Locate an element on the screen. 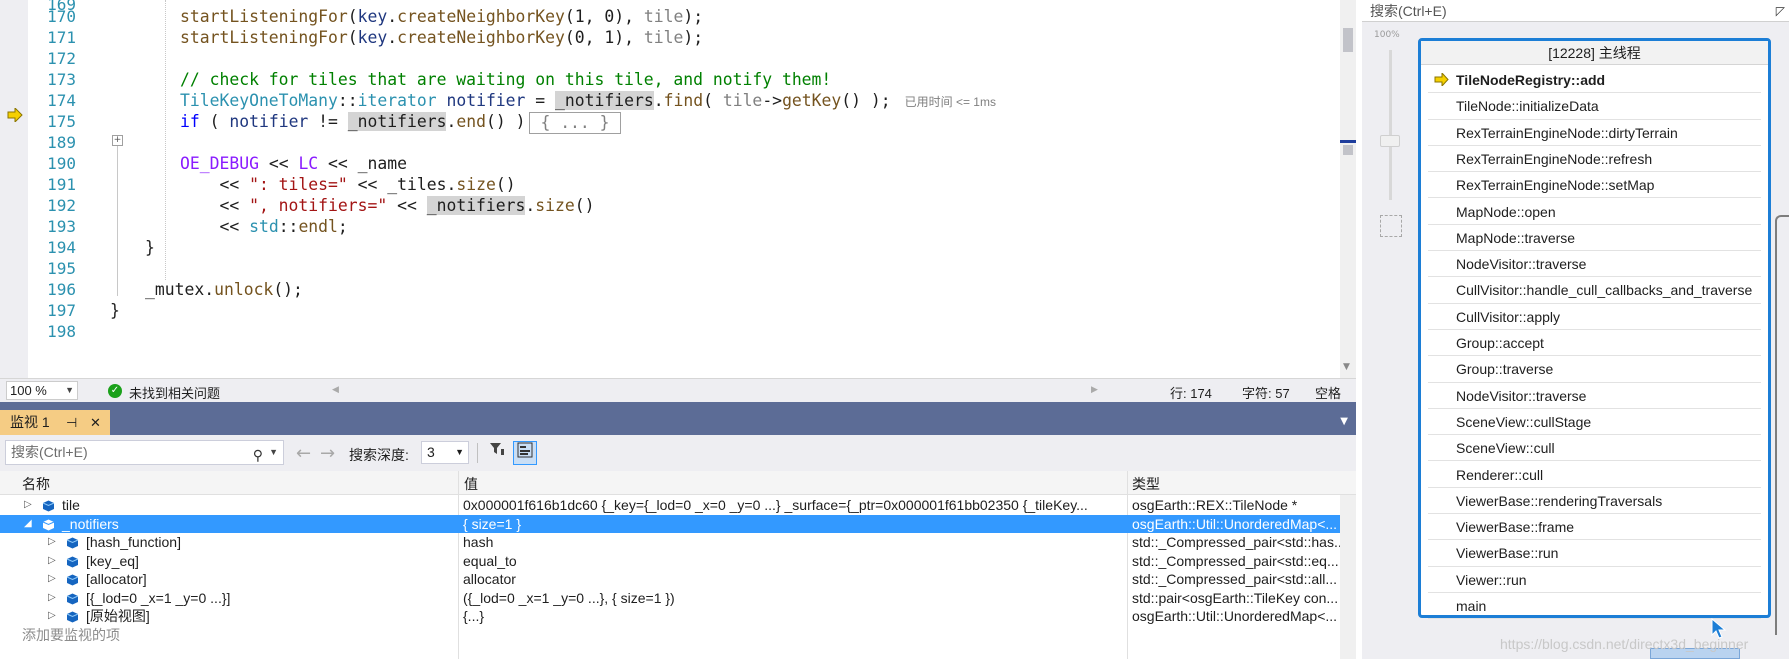 The image size is (1789, 659). collapse-icon: ◸ is located at coordinates (1780, 11).